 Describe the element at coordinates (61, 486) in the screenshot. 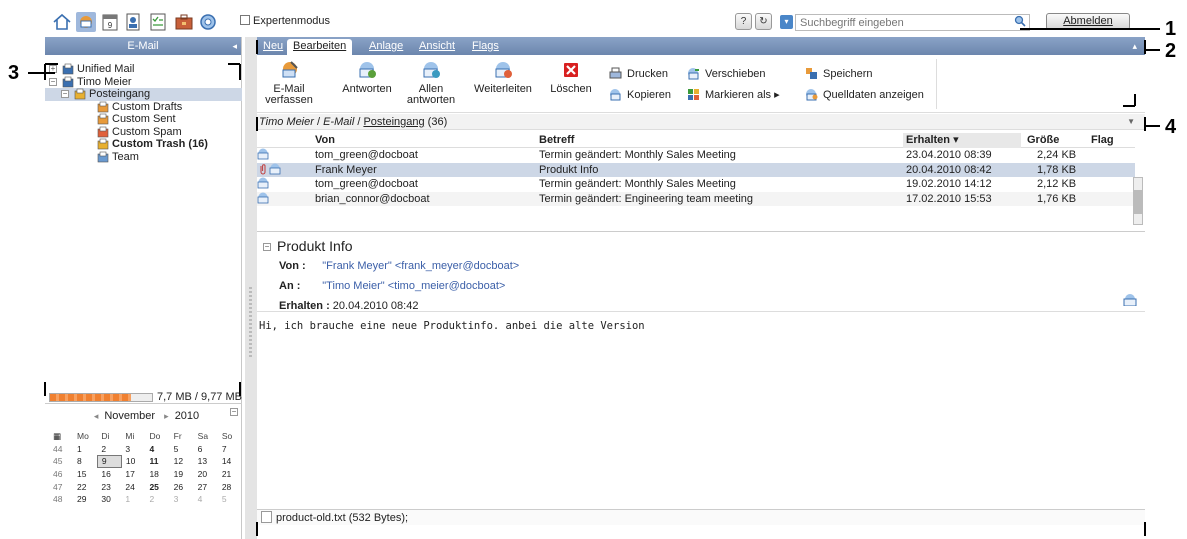

I see `week-number: 47` at that location.